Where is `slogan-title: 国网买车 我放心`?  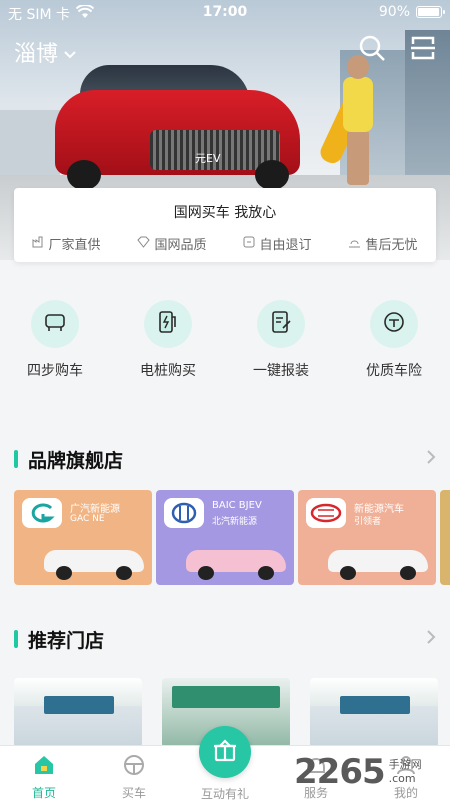
slogan-title: 国网买车 我放心 is located at coordinates (225, 213).